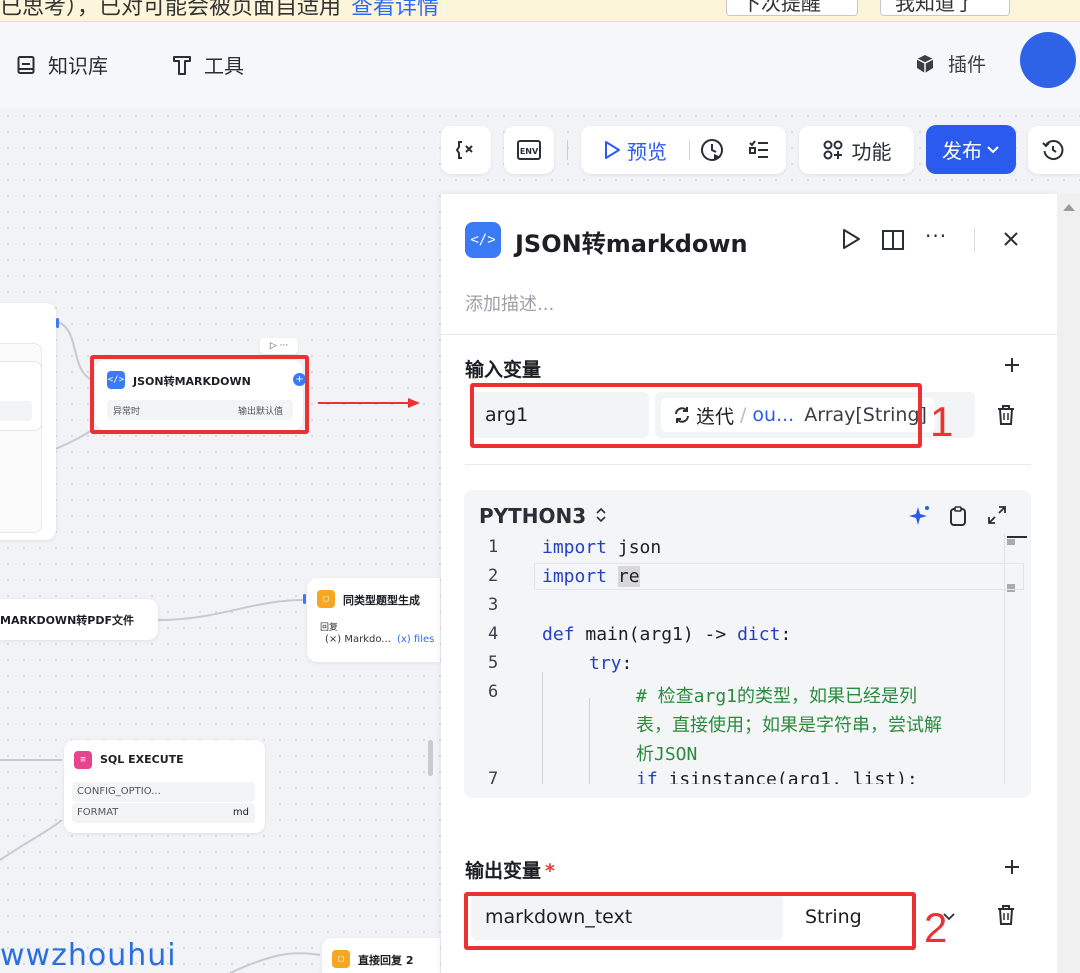  I want to click on panel-docs-button, so click(893, 242).